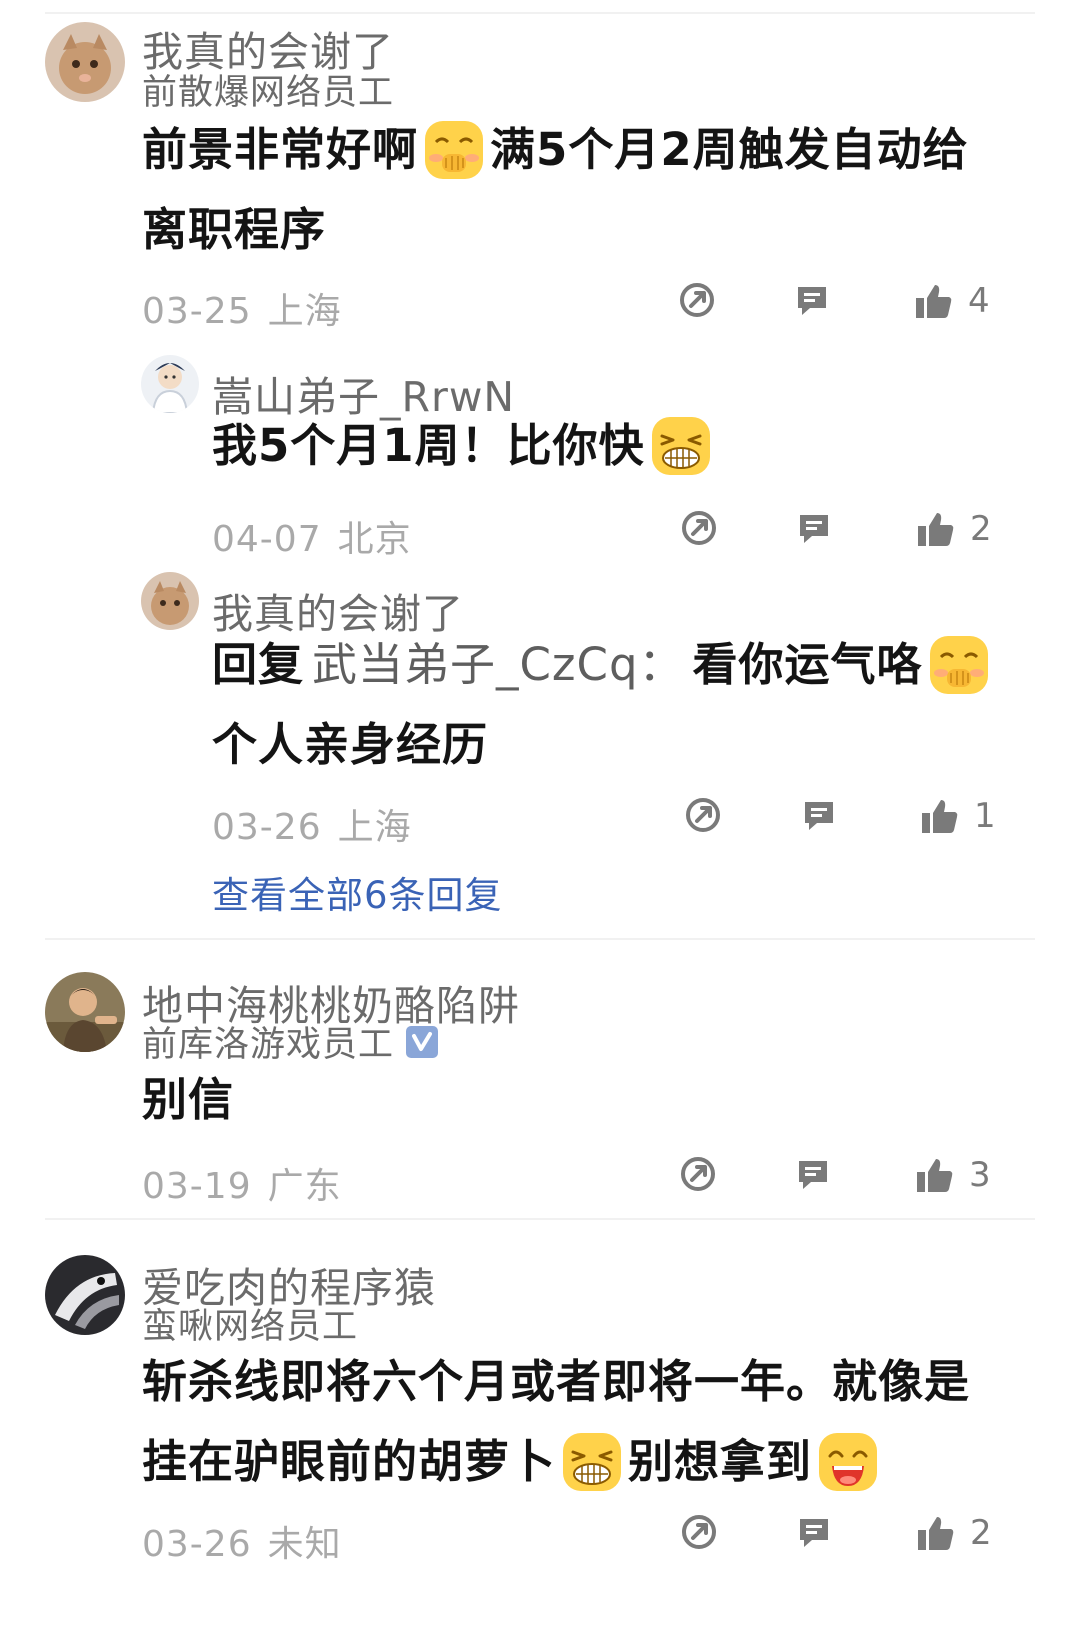 The width and height of the screenshot is (1080, 1641). I want to click on like-count: 3, so click(980, 1175).